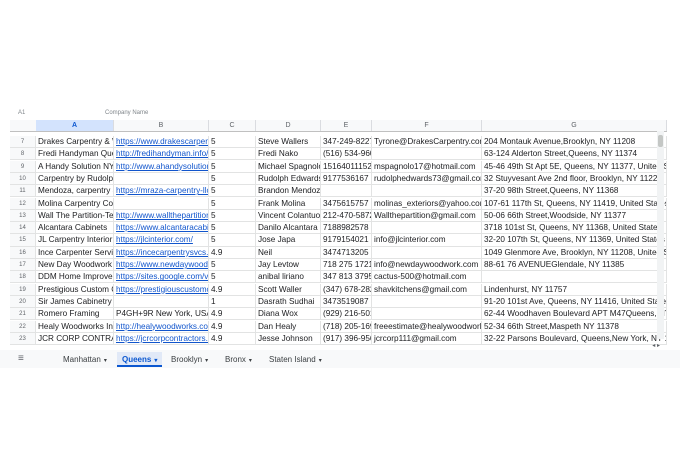 Image resolution: width=680 pixels, height=459 pixels. What do you see at coordinates (161, 240) in the screenshot?
I see `cell-b: https://jlcinterior.com/` at bounding box center [161, 240].